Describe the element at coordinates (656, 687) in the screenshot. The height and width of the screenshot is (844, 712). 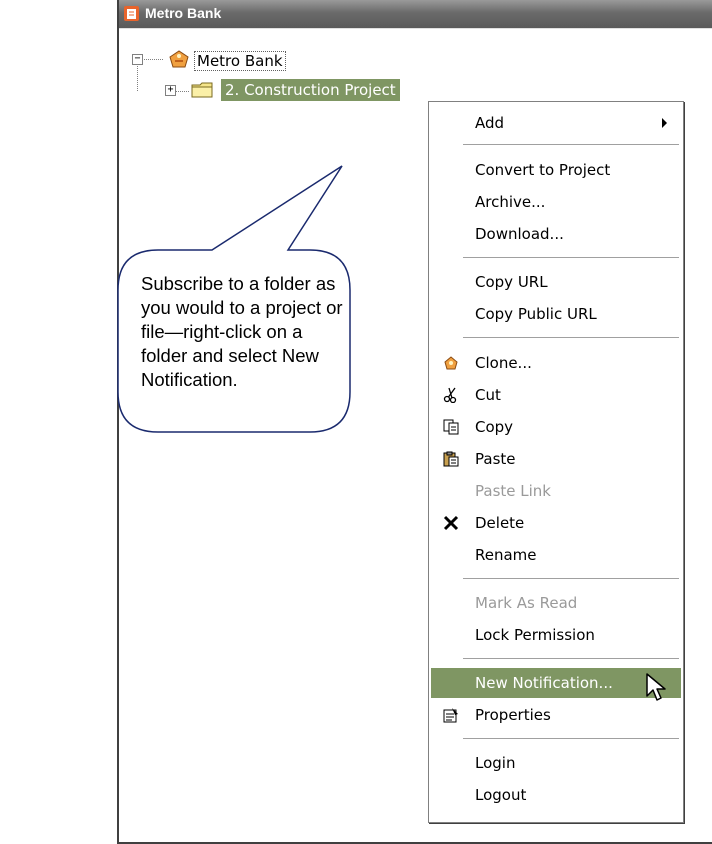
I see `mouse-pointer-icon` at that location.